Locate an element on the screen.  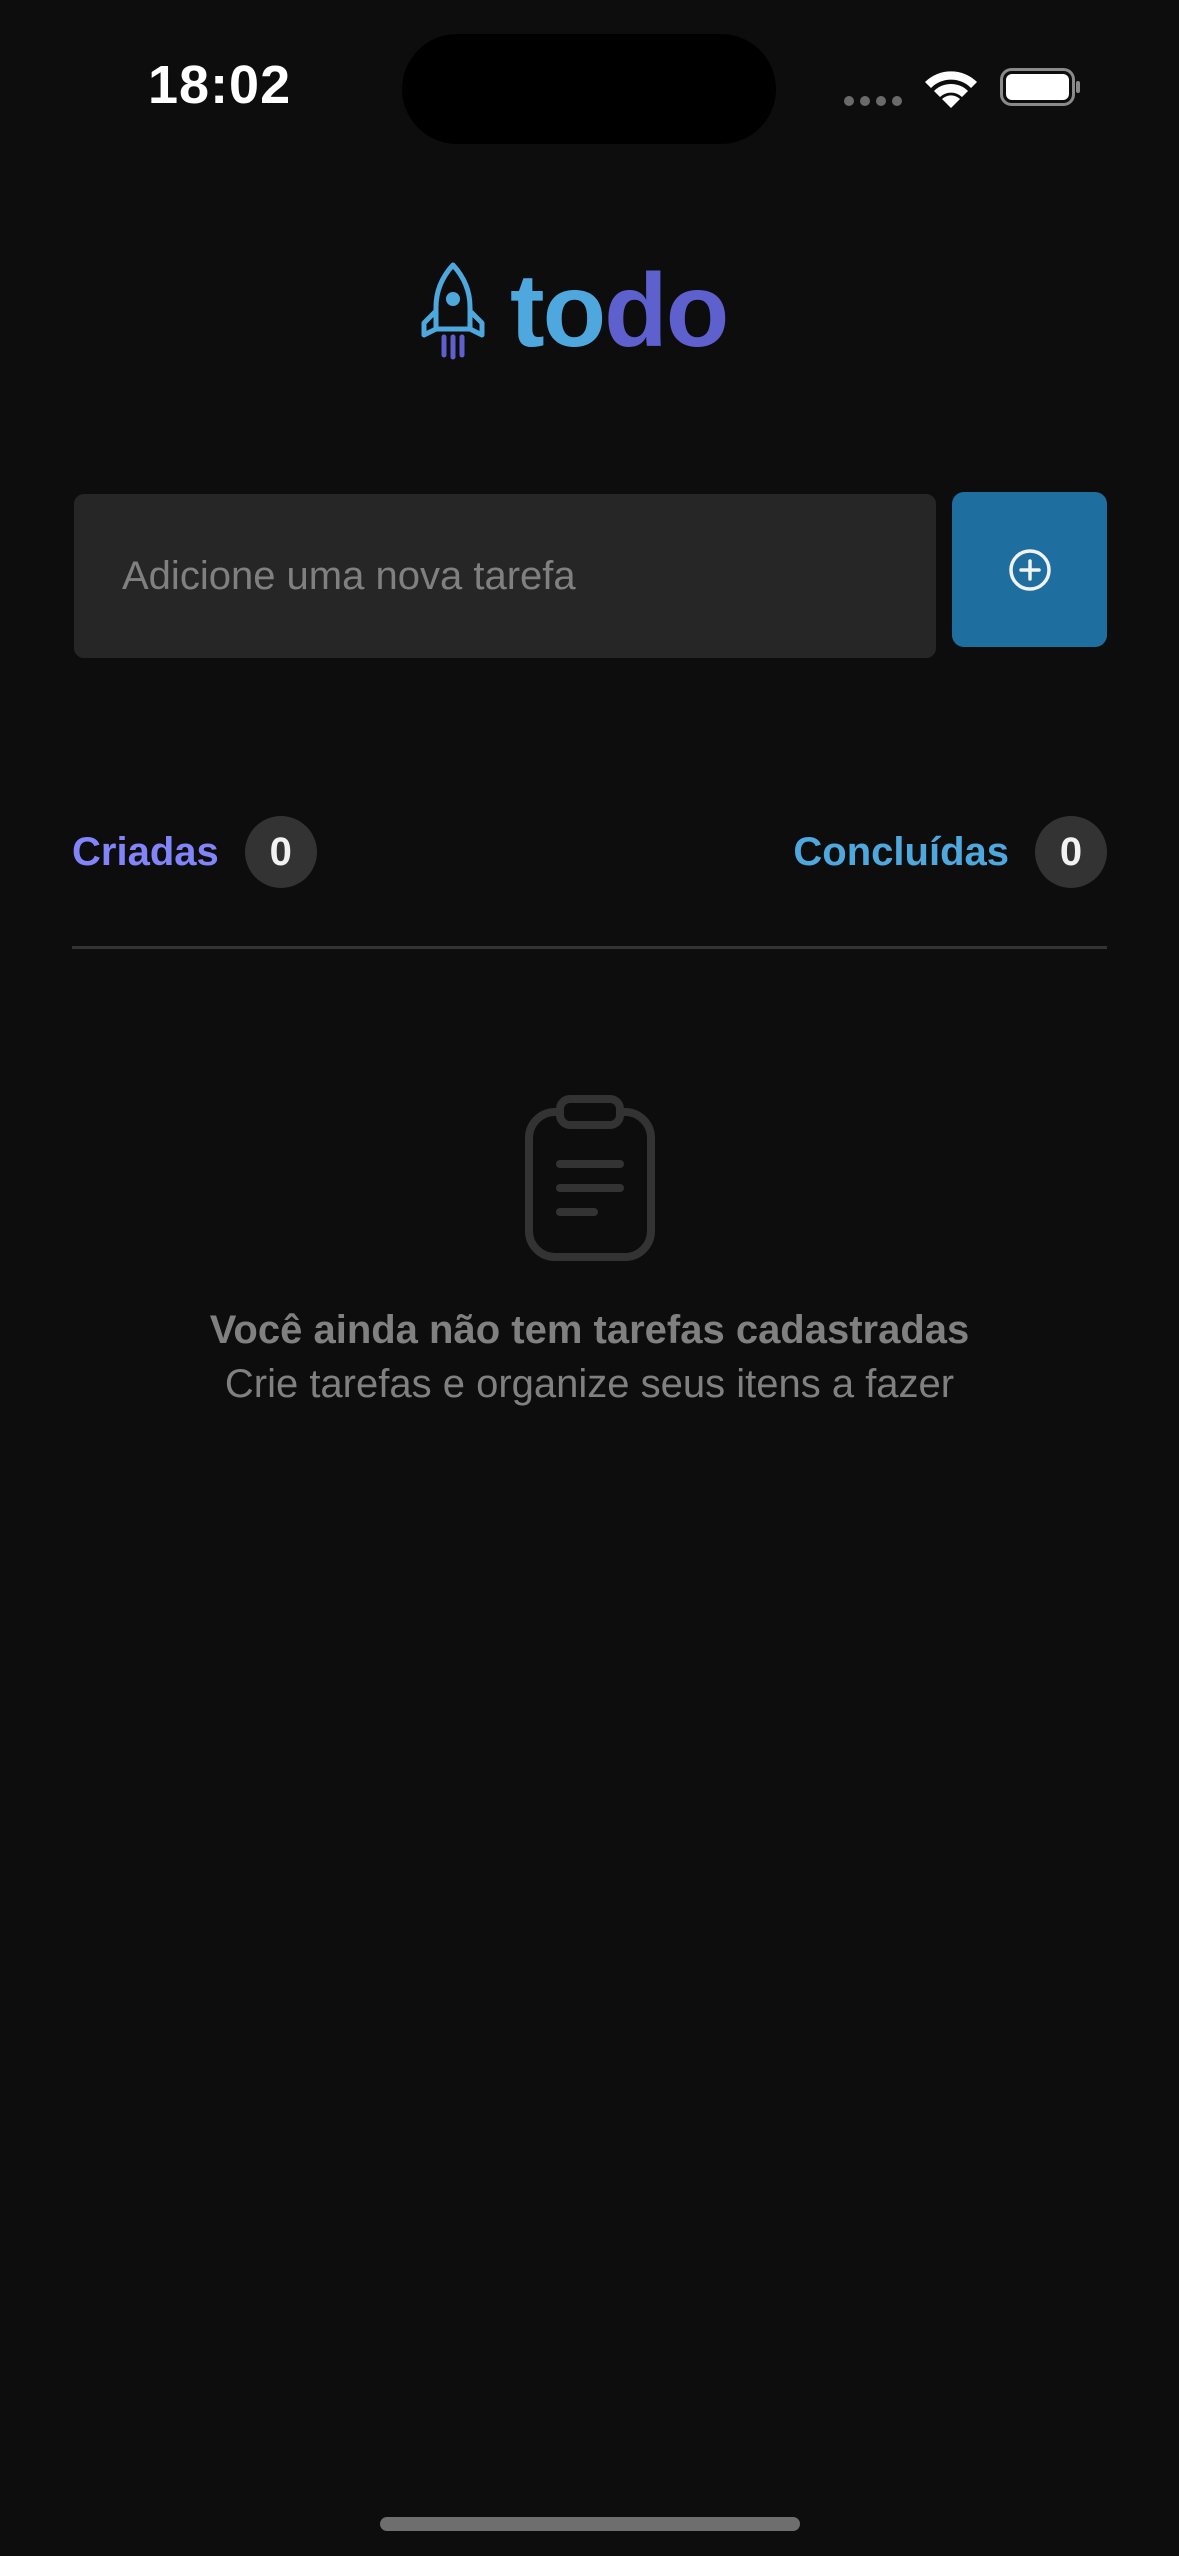
app-title: todo is located at coordinates (619, 311).